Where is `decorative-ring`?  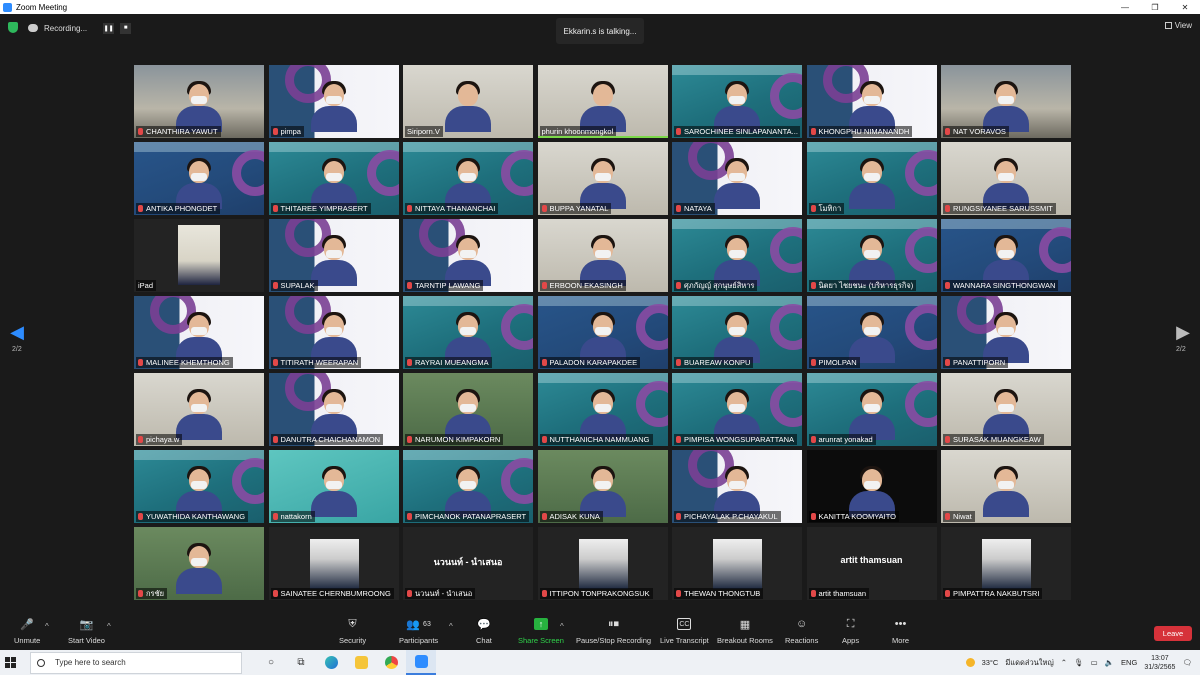
decorative-ring is located at coordinates (1055, 250).